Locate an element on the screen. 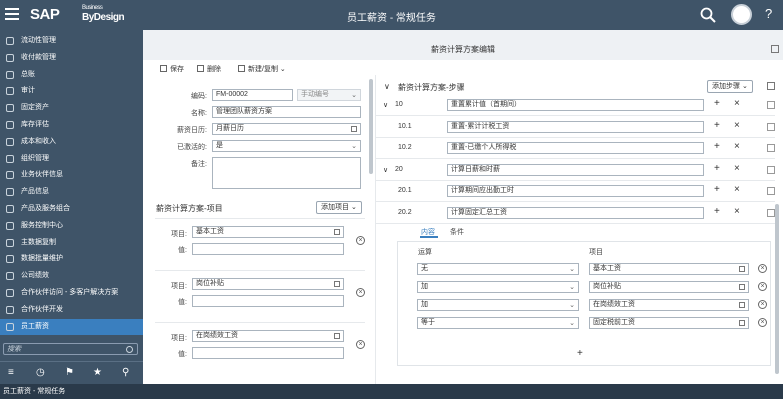 This screenshot has height=399, width=783. sidebar-item: 收付款管理 is located at coordinates (71, 58).